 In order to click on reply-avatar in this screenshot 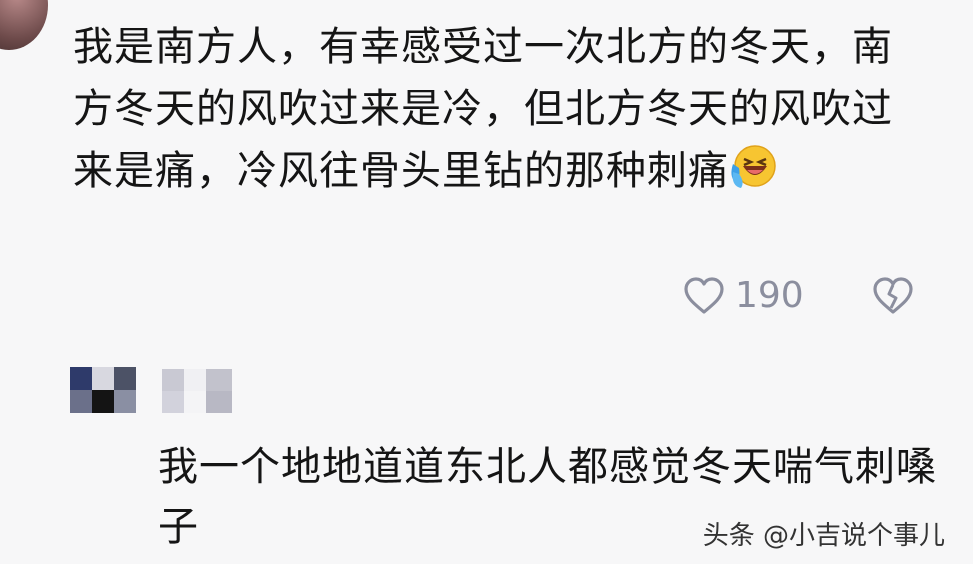, I will do `click(103, 390)`.